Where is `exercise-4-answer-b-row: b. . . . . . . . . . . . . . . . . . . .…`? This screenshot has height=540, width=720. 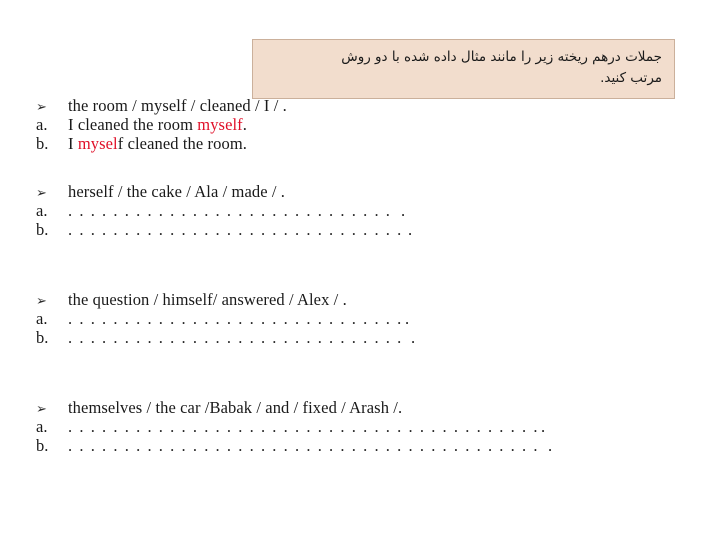 exercise-4-answer-b-row: b. . . . . . . . . . . . . . . . . . . .… is located at coordinates (294, 445).